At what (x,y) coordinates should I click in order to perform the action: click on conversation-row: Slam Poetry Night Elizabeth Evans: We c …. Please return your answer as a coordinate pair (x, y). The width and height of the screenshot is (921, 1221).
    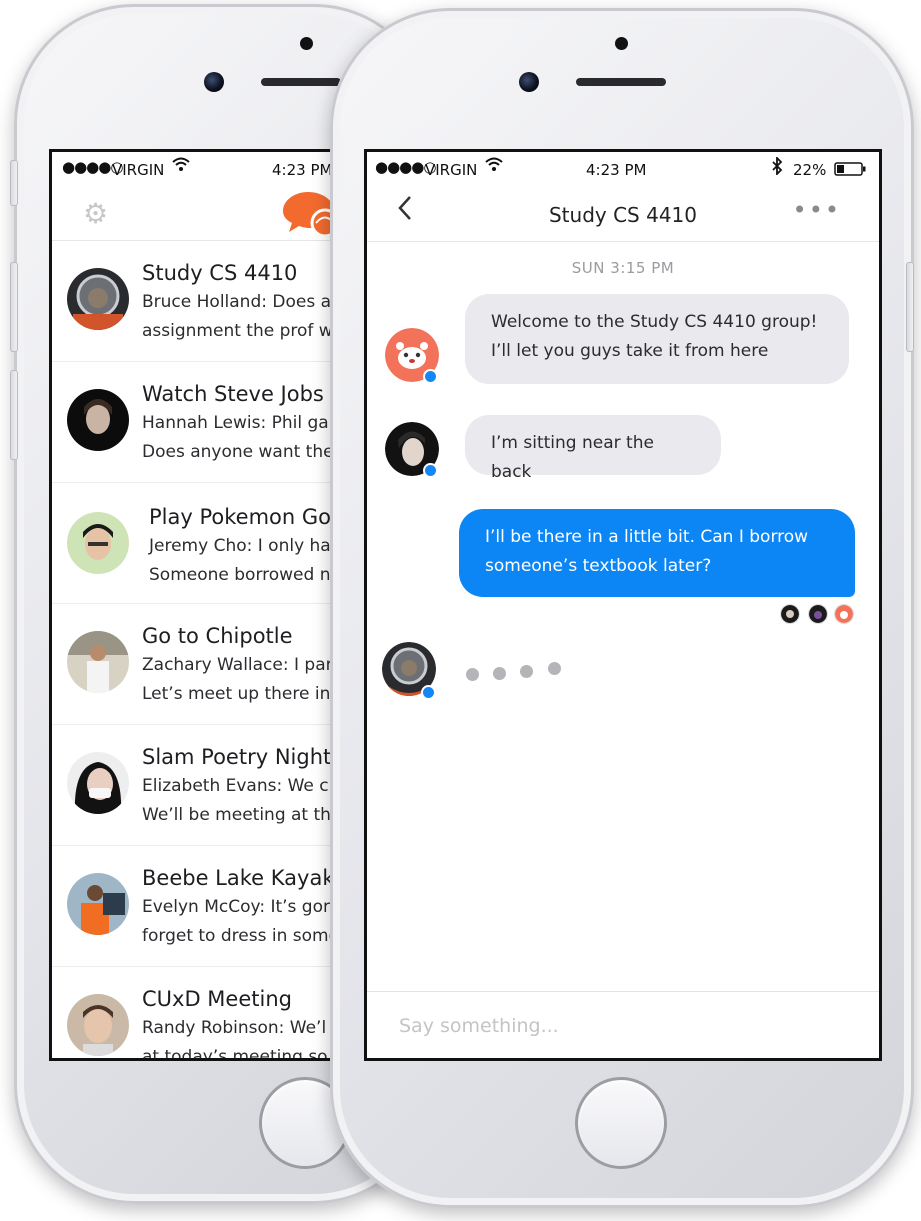
    Looking at the image, I should click on (197, 785).